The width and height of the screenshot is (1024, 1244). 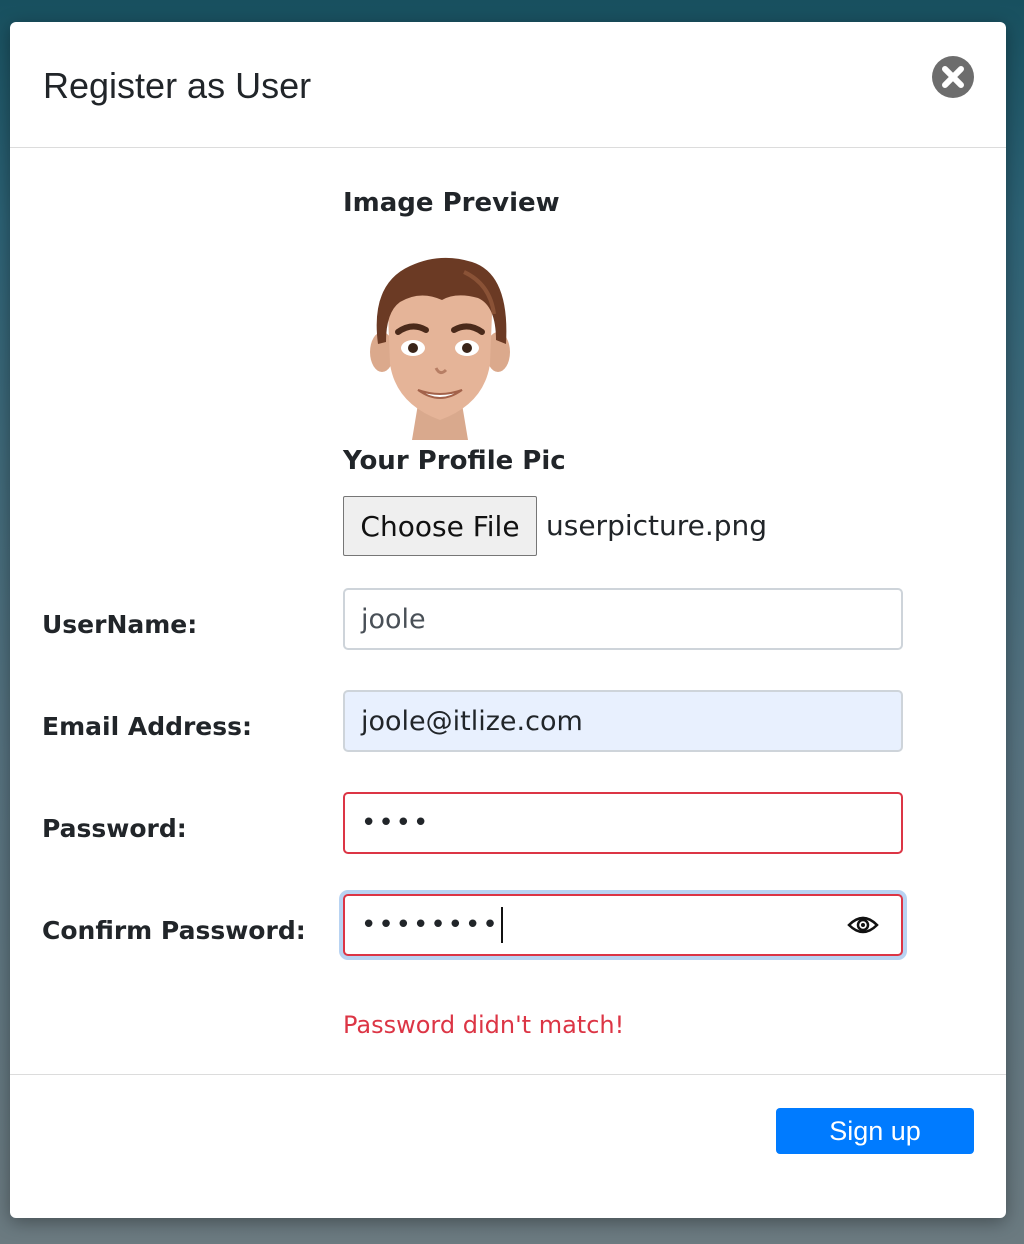 What do you see at coordinates (623, 925) in the screenshot?
I see `confirm-password-input: ••••••••` at bounding box center [623, 925].